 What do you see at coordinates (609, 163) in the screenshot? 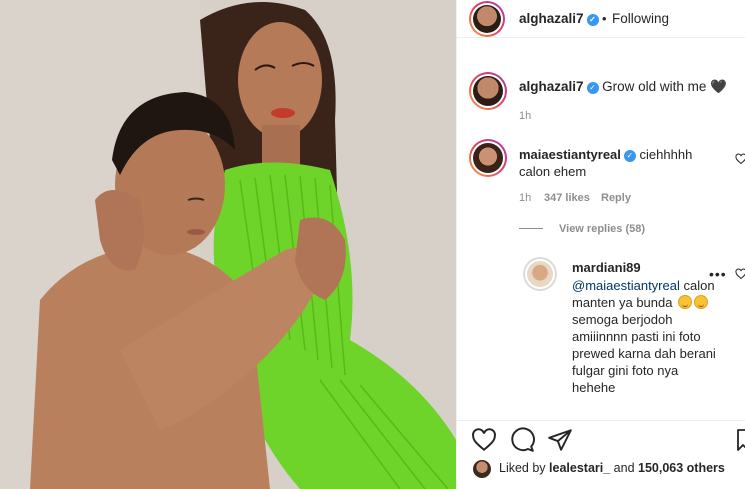
I see `comment-body: maiaestiantyreal ✓ ciehhhhh calon ehem` at bounding box center [609, 163].